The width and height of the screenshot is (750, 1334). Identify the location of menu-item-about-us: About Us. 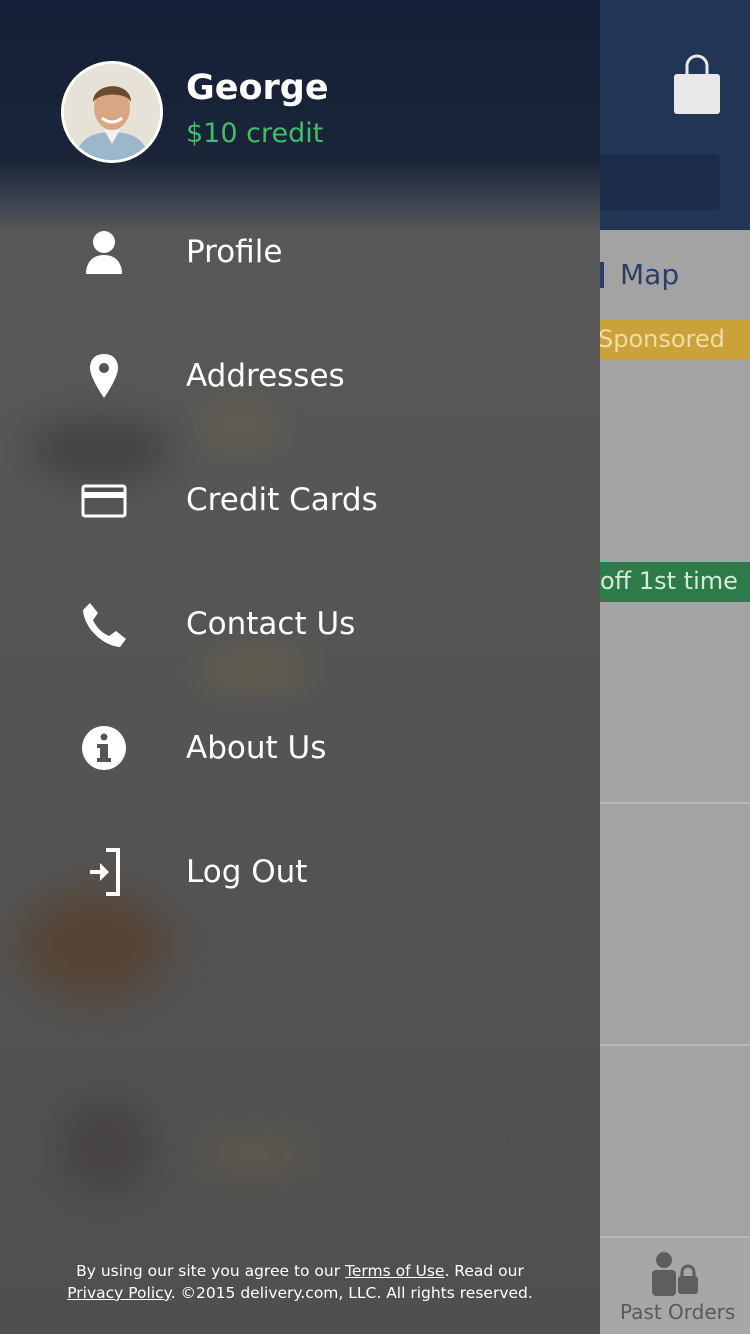
(300, 750).